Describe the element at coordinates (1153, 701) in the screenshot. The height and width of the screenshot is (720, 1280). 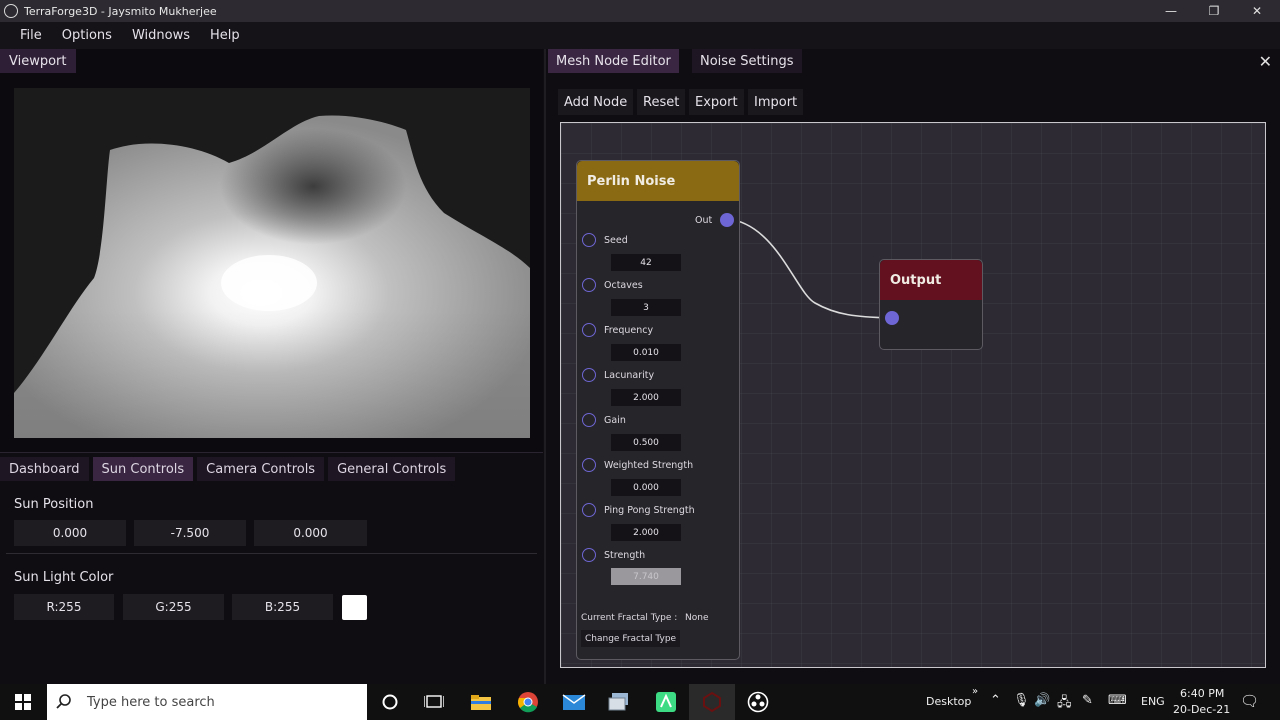
I see `language-indicator: ENG` at that location.